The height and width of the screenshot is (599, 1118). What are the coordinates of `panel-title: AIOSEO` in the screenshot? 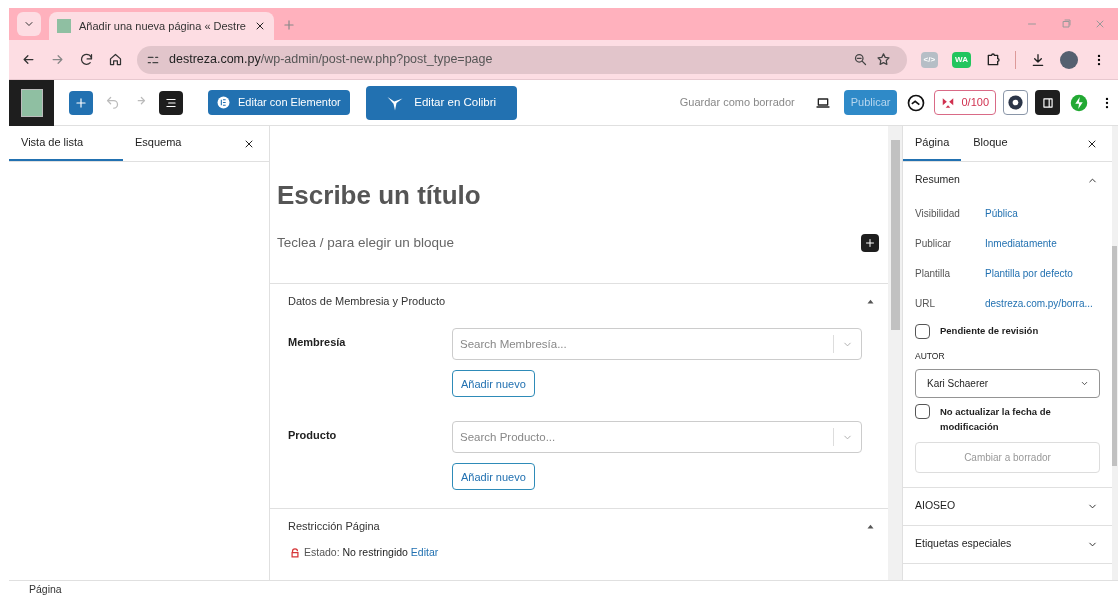 It's located at (935, 506).